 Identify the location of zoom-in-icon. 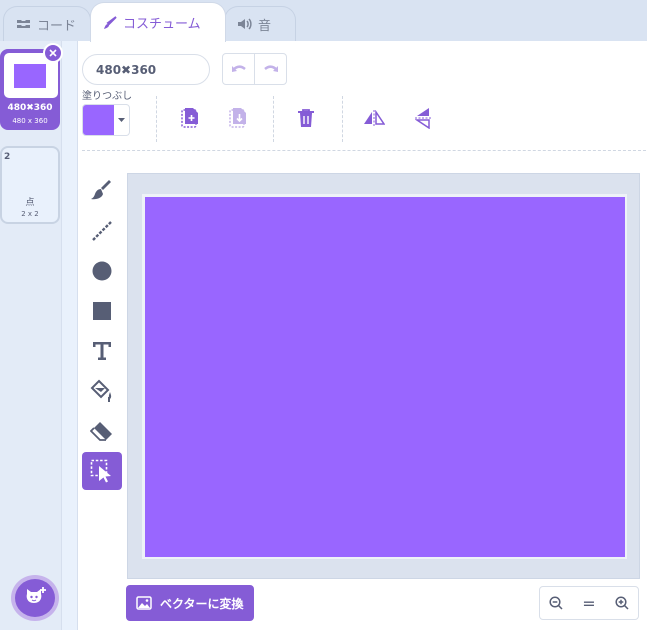
(622, 603).